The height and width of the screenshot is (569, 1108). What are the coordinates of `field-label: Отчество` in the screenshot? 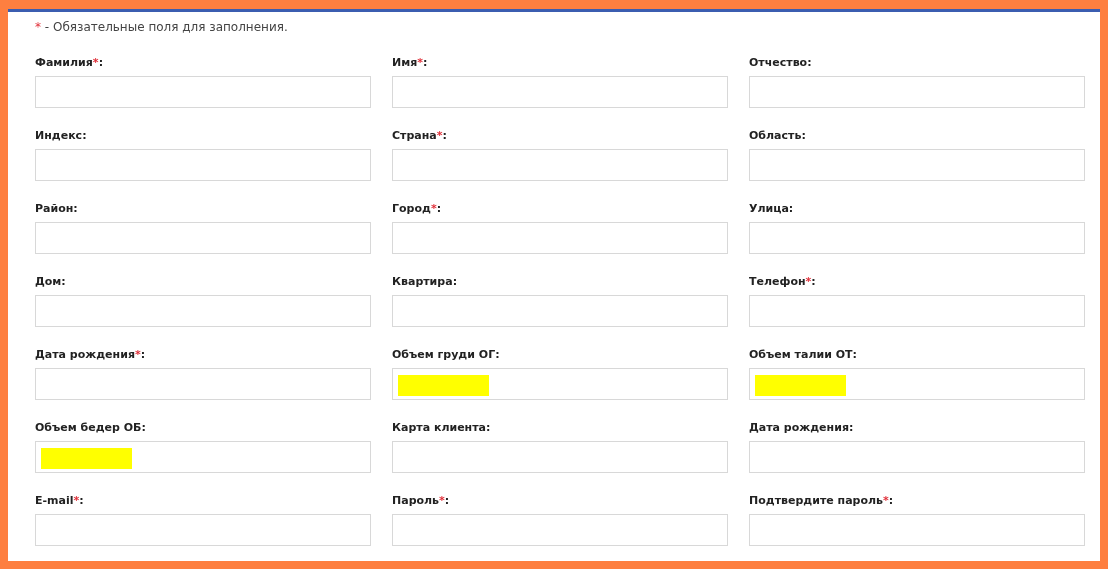 It's located at (778, 62).